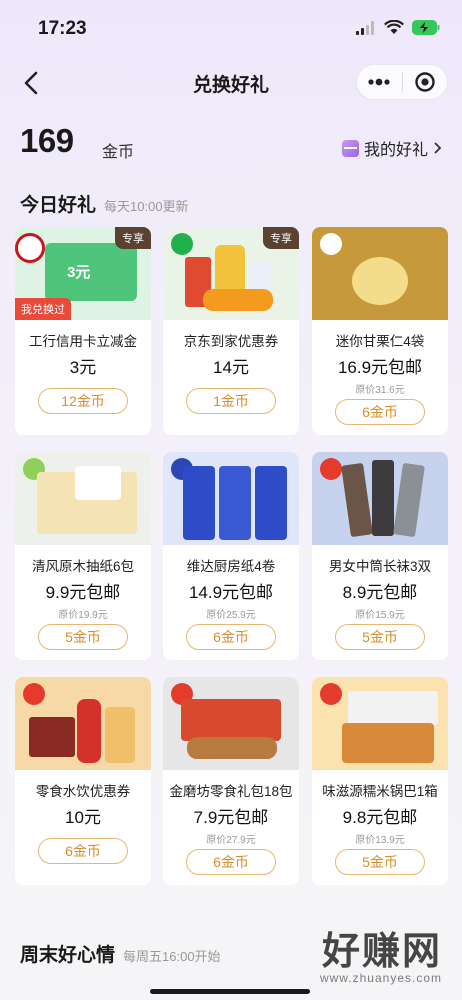  Describe the element at coordinates (68, 955) in the screenshot. I see `weekend-title: 周末好心情` at that location.